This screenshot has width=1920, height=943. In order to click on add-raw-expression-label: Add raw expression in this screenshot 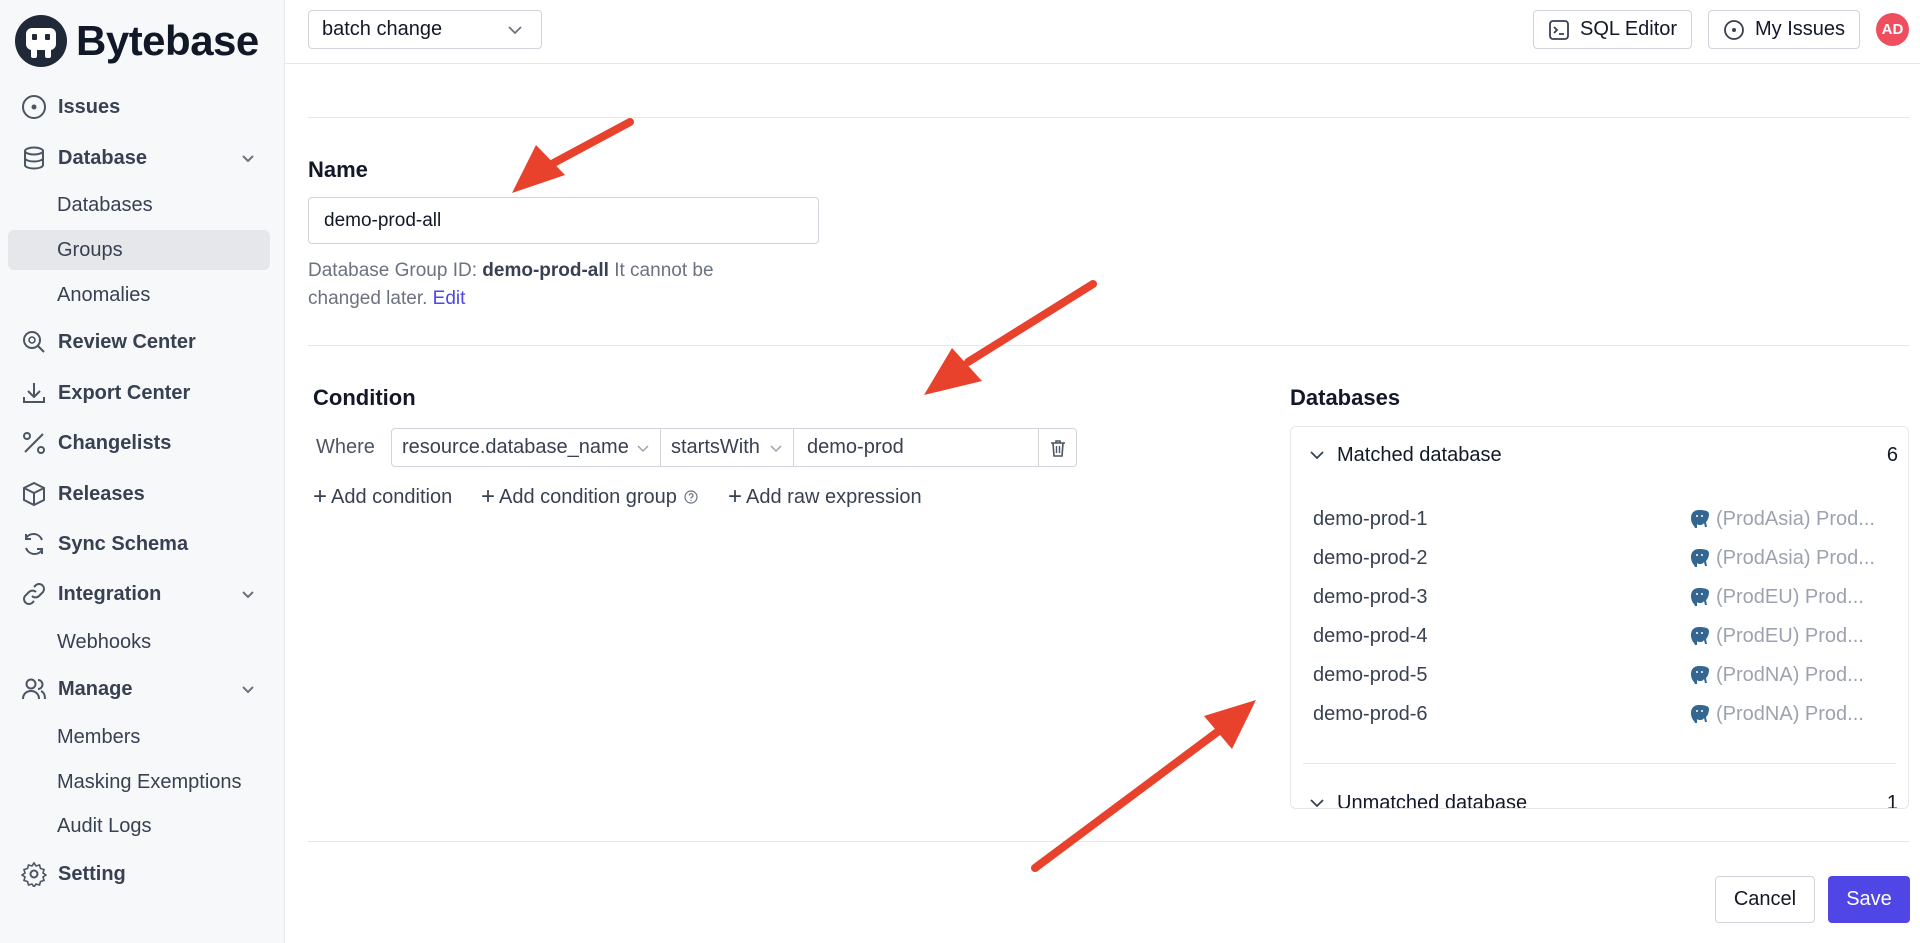, I will do `click(834, 496)`.